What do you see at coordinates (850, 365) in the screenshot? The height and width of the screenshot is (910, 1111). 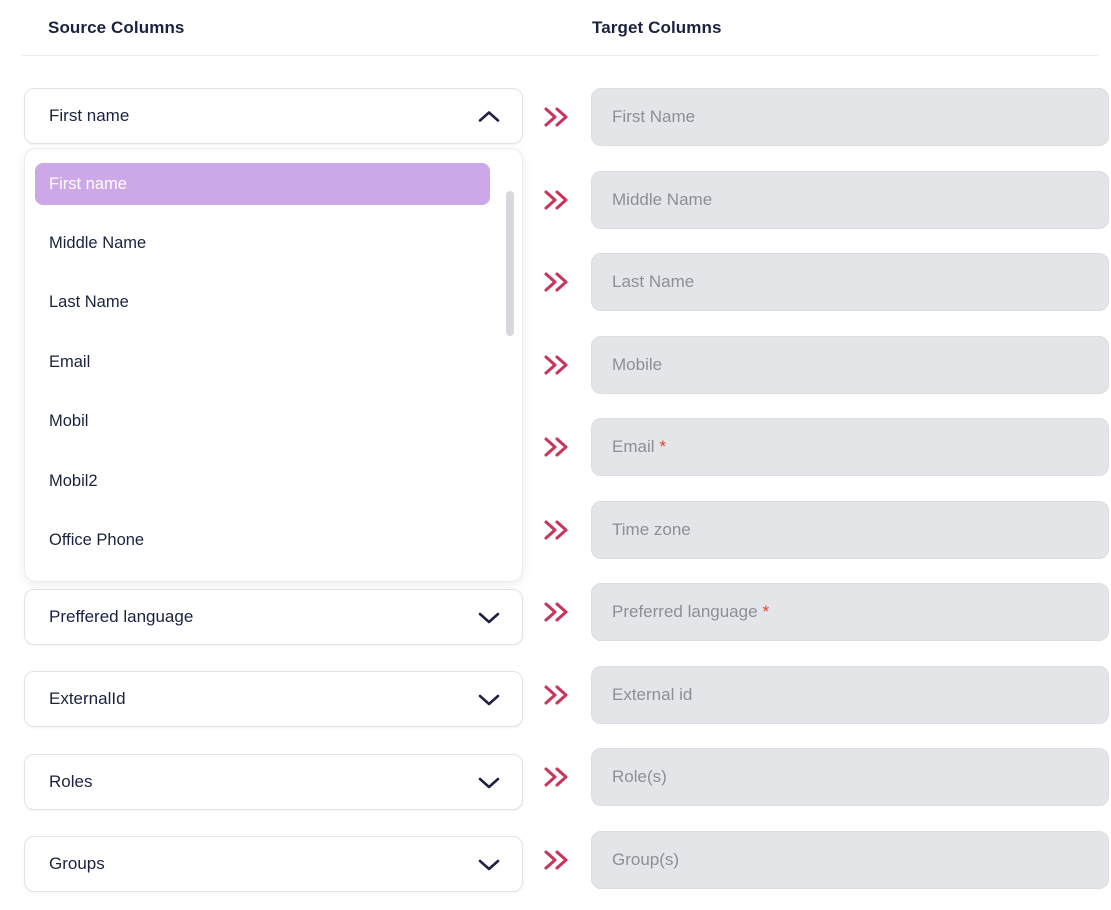 I see `target-field-mobile: Mobile` at bounding box center [850, 365].